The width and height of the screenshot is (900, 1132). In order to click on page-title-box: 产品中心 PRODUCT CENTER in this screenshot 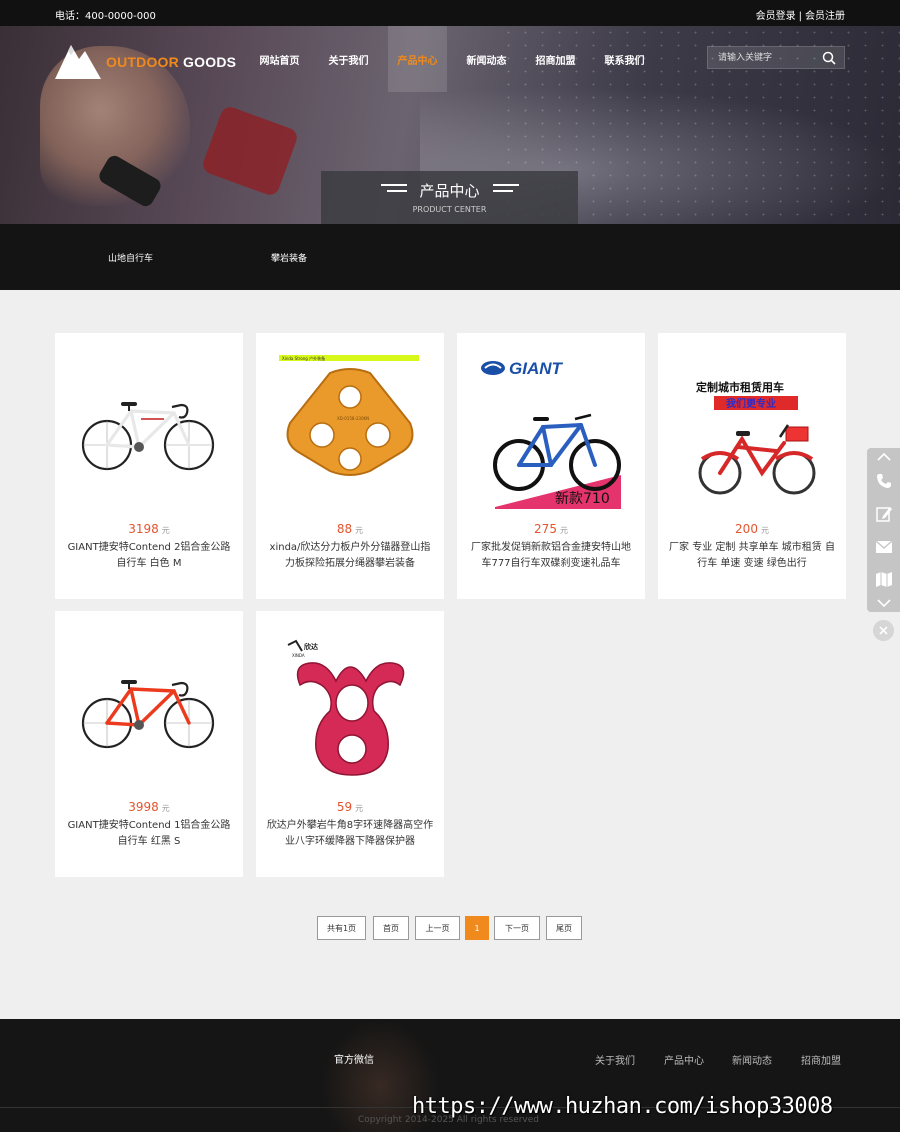, I will do `click(449, 197)`.